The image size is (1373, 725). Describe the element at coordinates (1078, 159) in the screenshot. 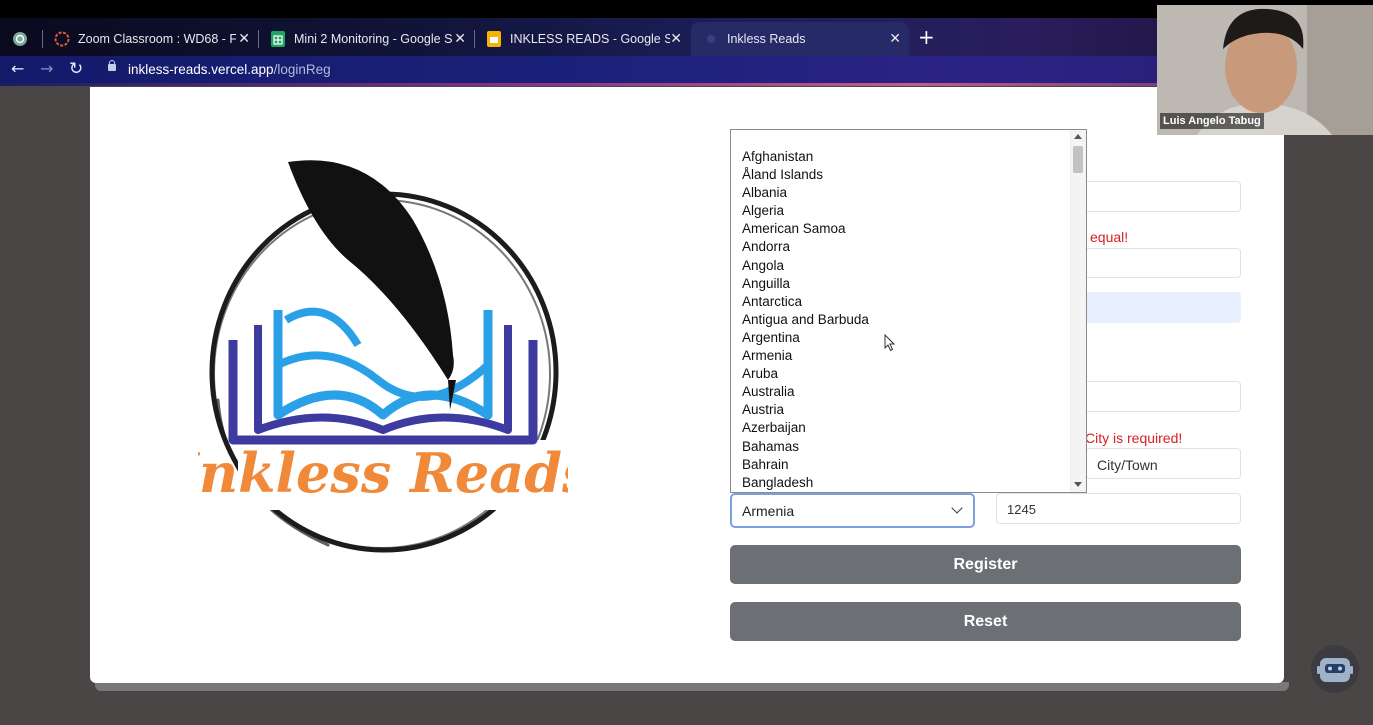

I see `scrollbar-thumb` at that location.